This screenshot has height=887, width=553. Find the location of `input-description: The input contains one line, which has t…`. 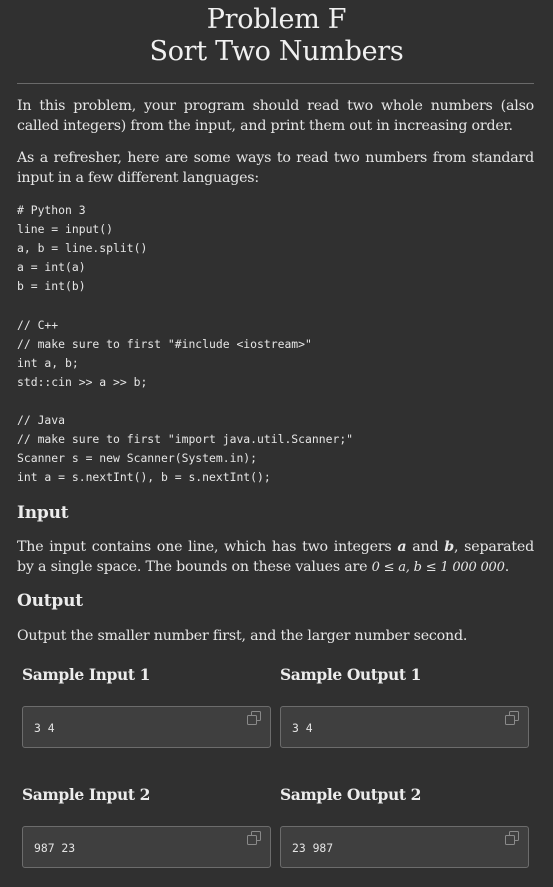

input-description: The input contains one line, which has t… is located at coordinates (275, 557).